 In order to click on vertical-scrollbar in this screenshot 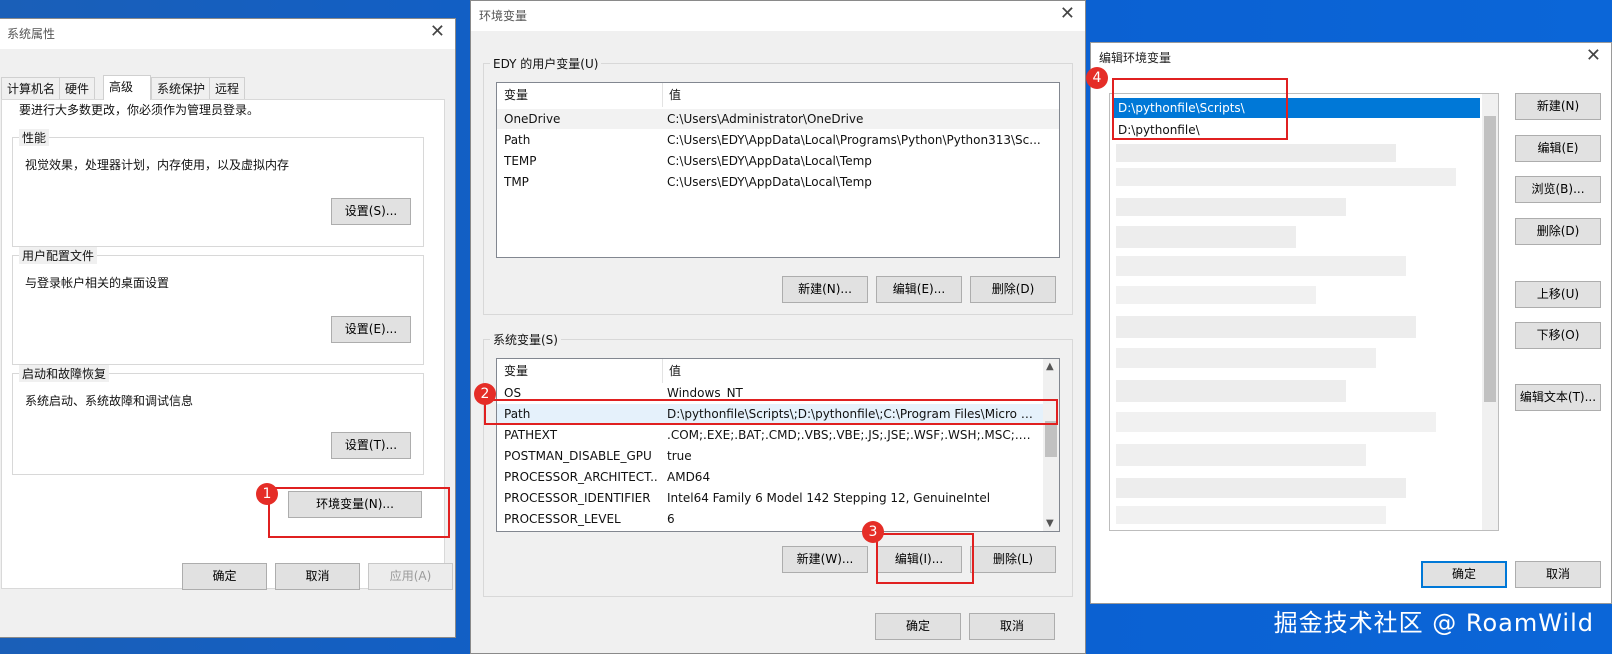, I will do `click(1490, 312)`.